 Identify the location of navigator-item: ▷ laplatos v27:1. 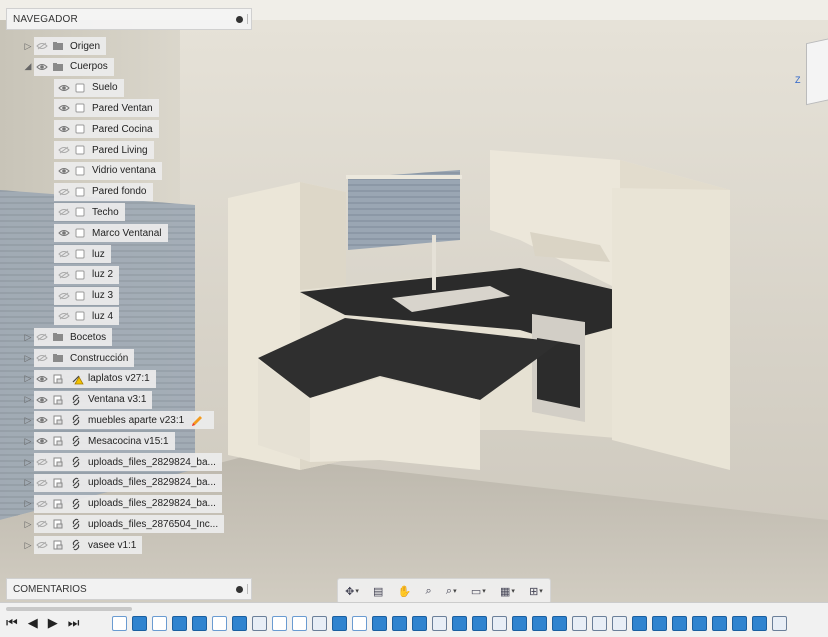
(89, 379).